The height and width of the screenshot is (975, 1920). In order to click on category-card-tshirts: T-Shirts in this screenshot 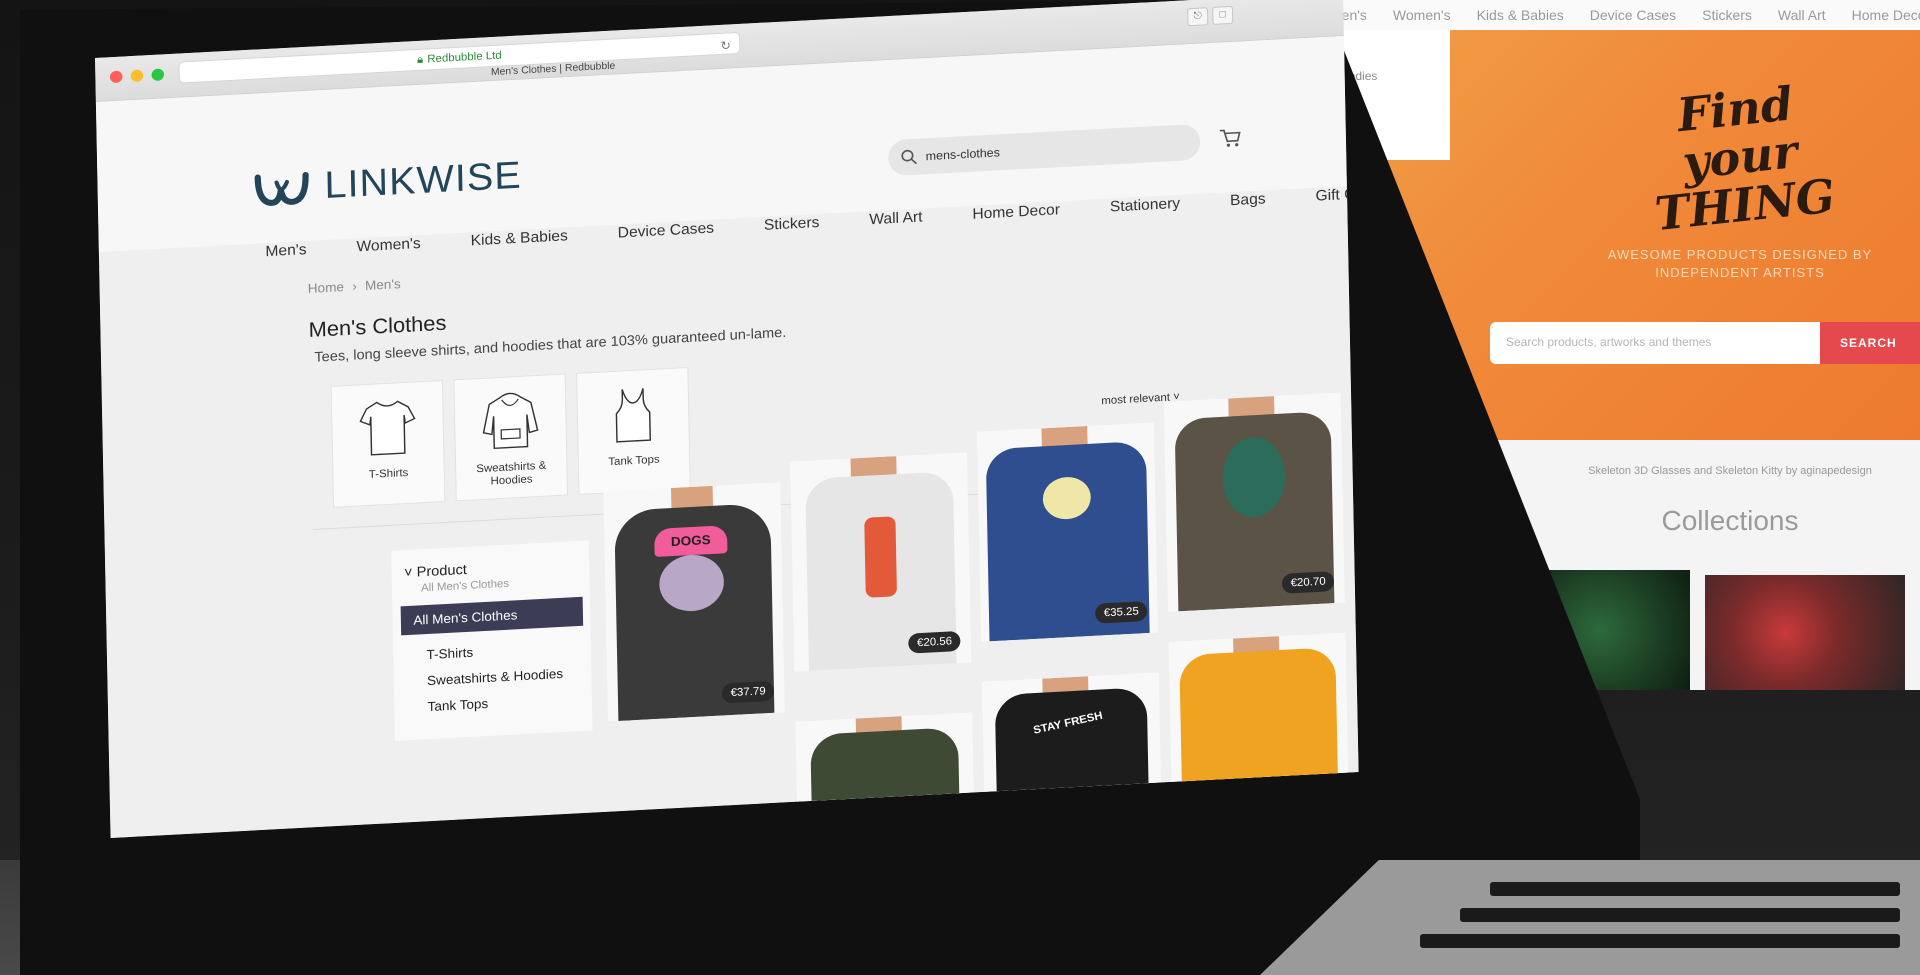, I will do `click(388, 443)`.